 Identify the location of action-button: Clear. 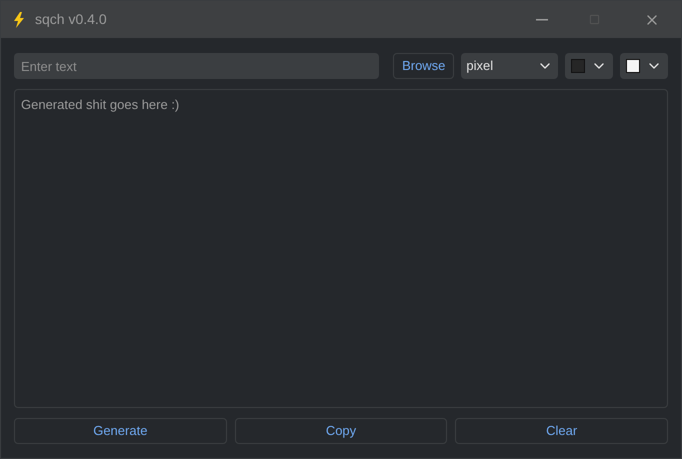
(561, 431).